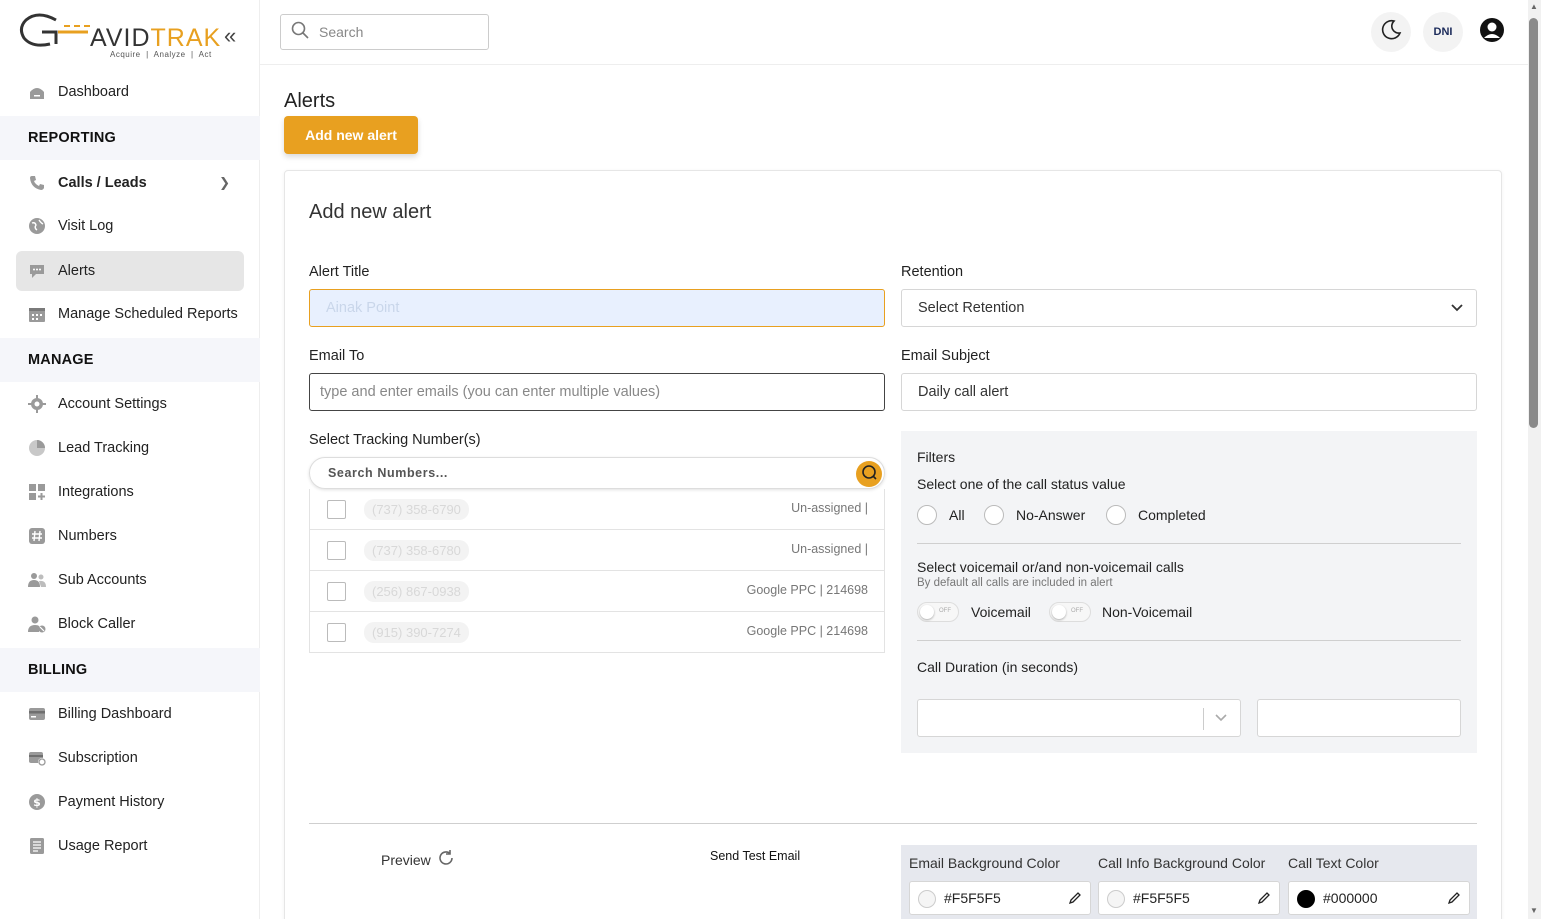  I want to click on call-info-bg-color-label: Call Info Background Color, so click(1182, 863).